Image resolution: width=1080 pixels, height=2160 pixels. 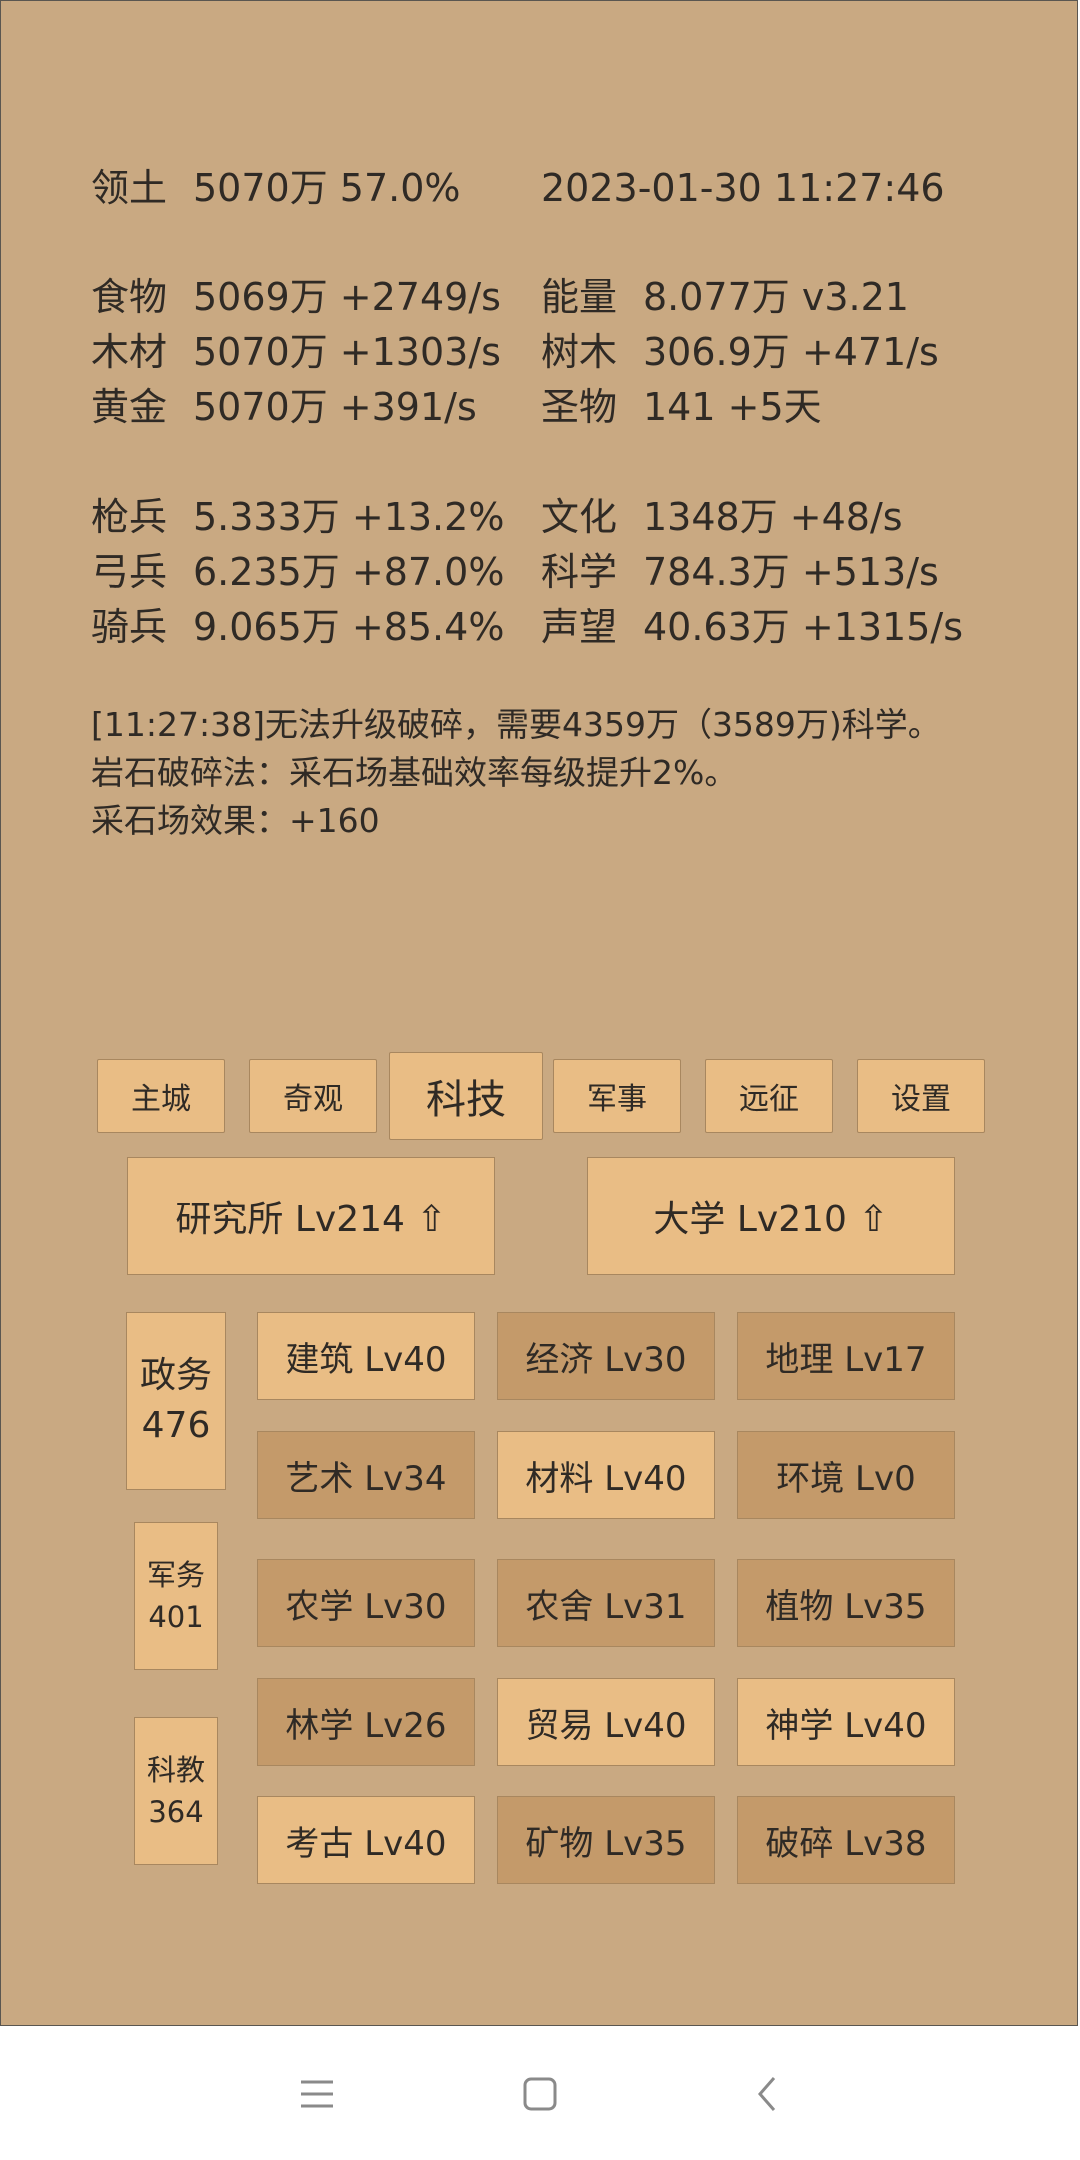 I want to click on tab-expedition: 远征, so click(x=769, y=1096).